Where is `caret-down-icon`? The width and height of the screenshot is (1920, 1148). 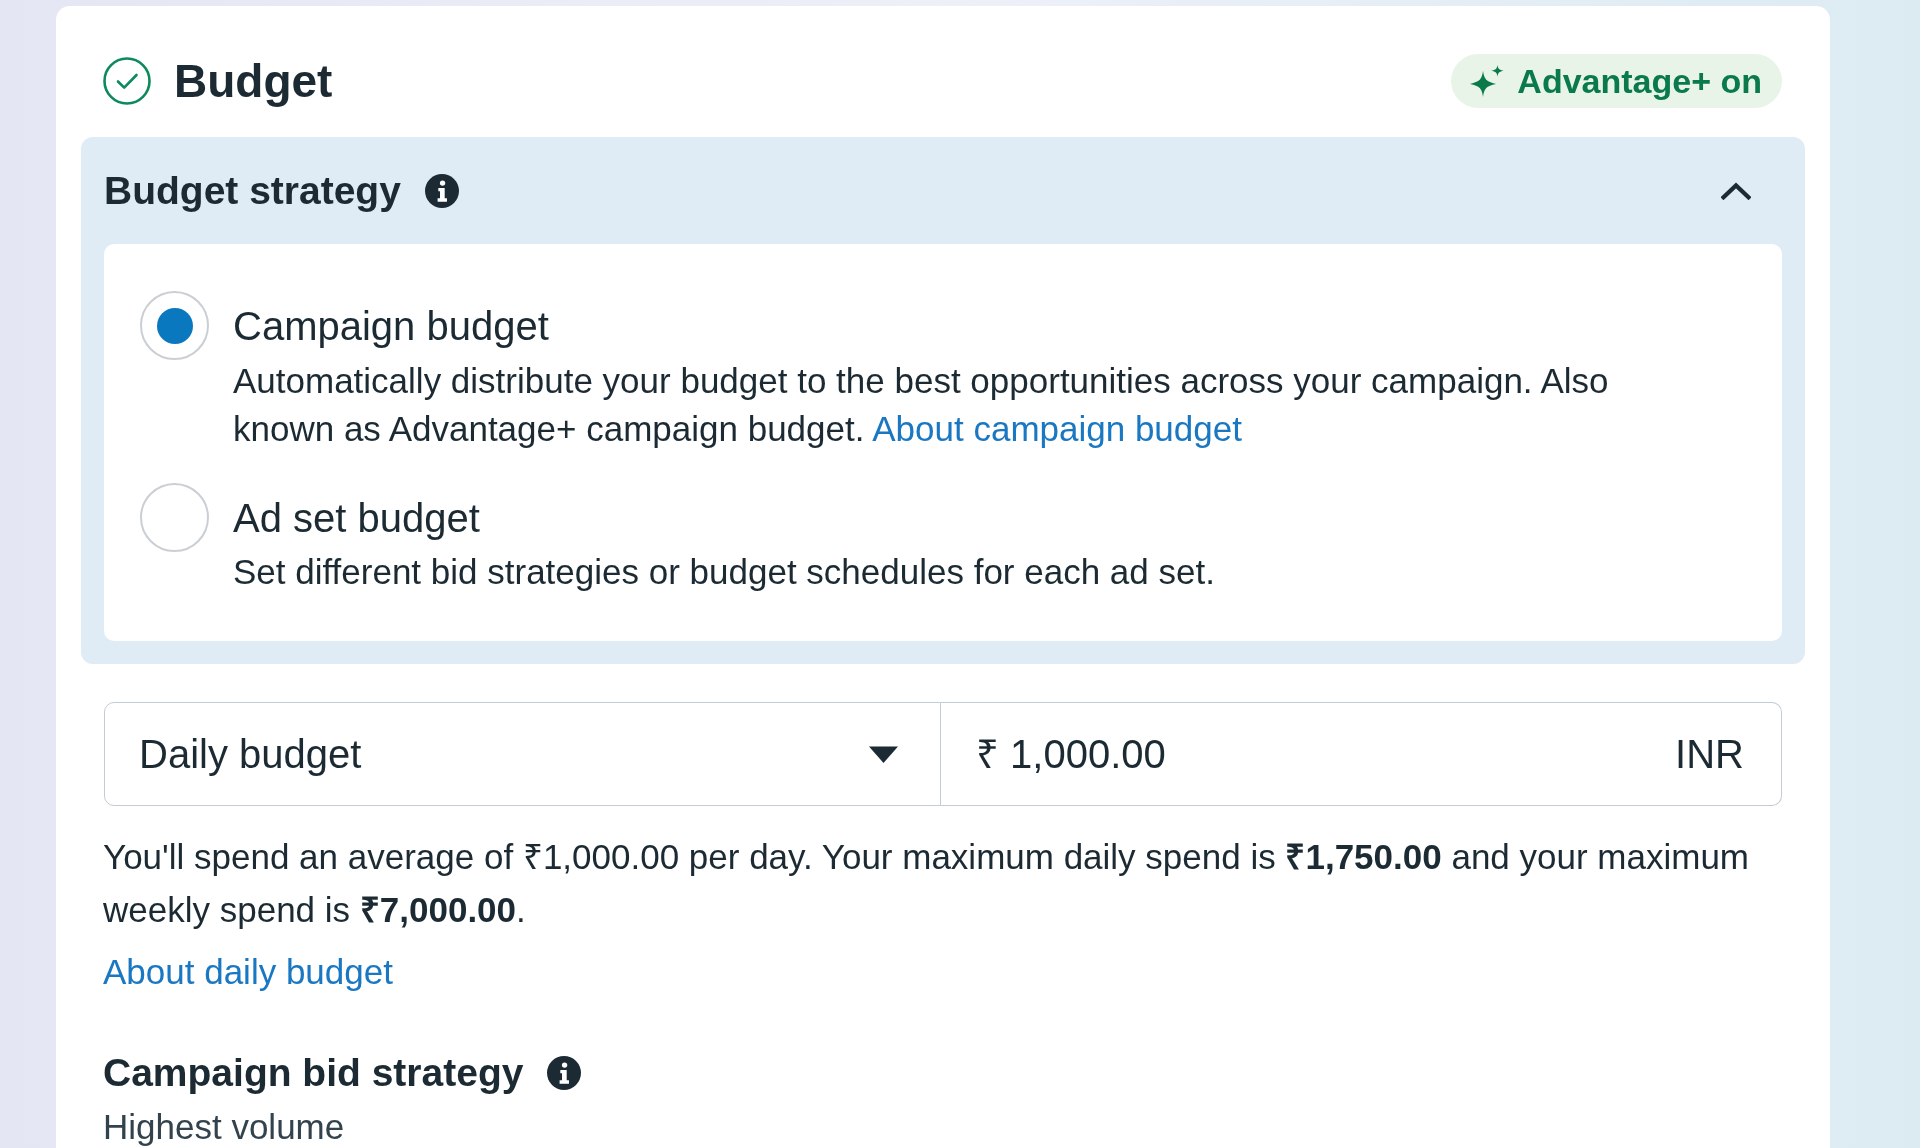
caret-down-icon is located at coordinates (883, 754).